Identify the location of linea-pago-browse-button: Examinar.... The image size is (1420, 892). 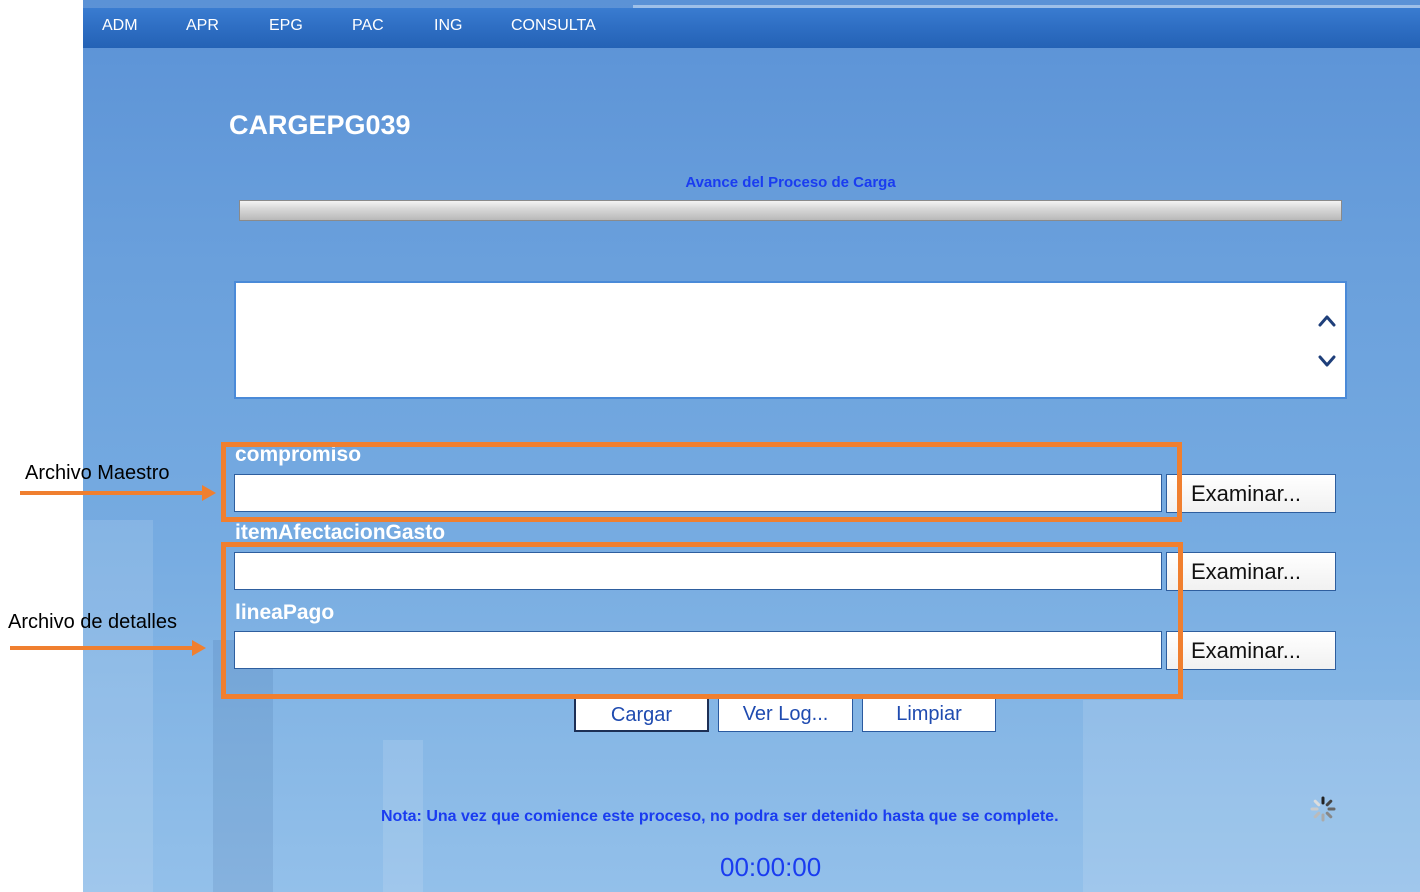
(1251, 650).